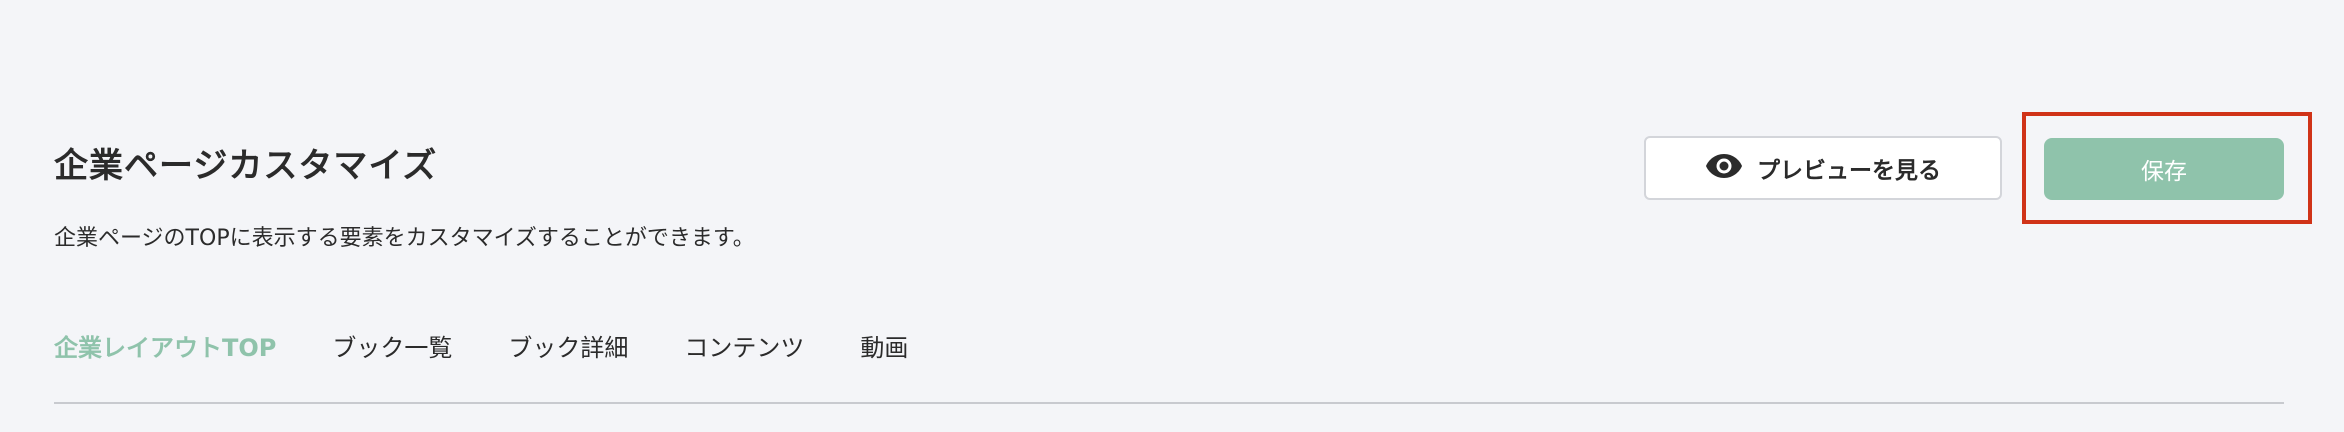  I want to click on save-button-label: 保存, so click(2164, 172).